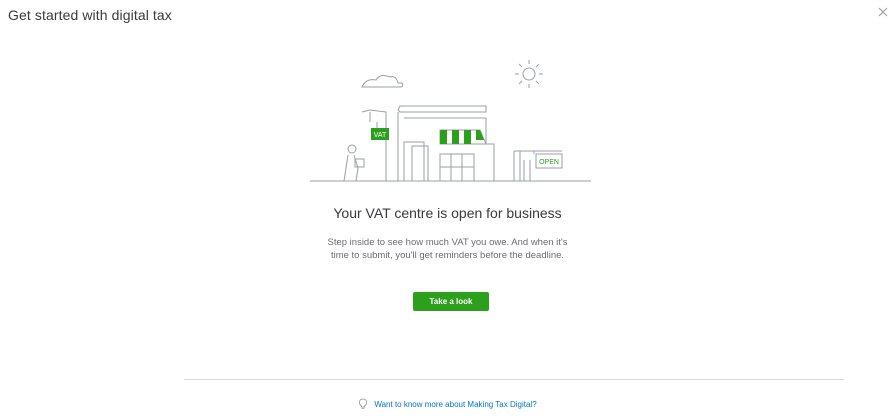  I want to click on modal-title: Get started with digital tax, so click(90, 15).